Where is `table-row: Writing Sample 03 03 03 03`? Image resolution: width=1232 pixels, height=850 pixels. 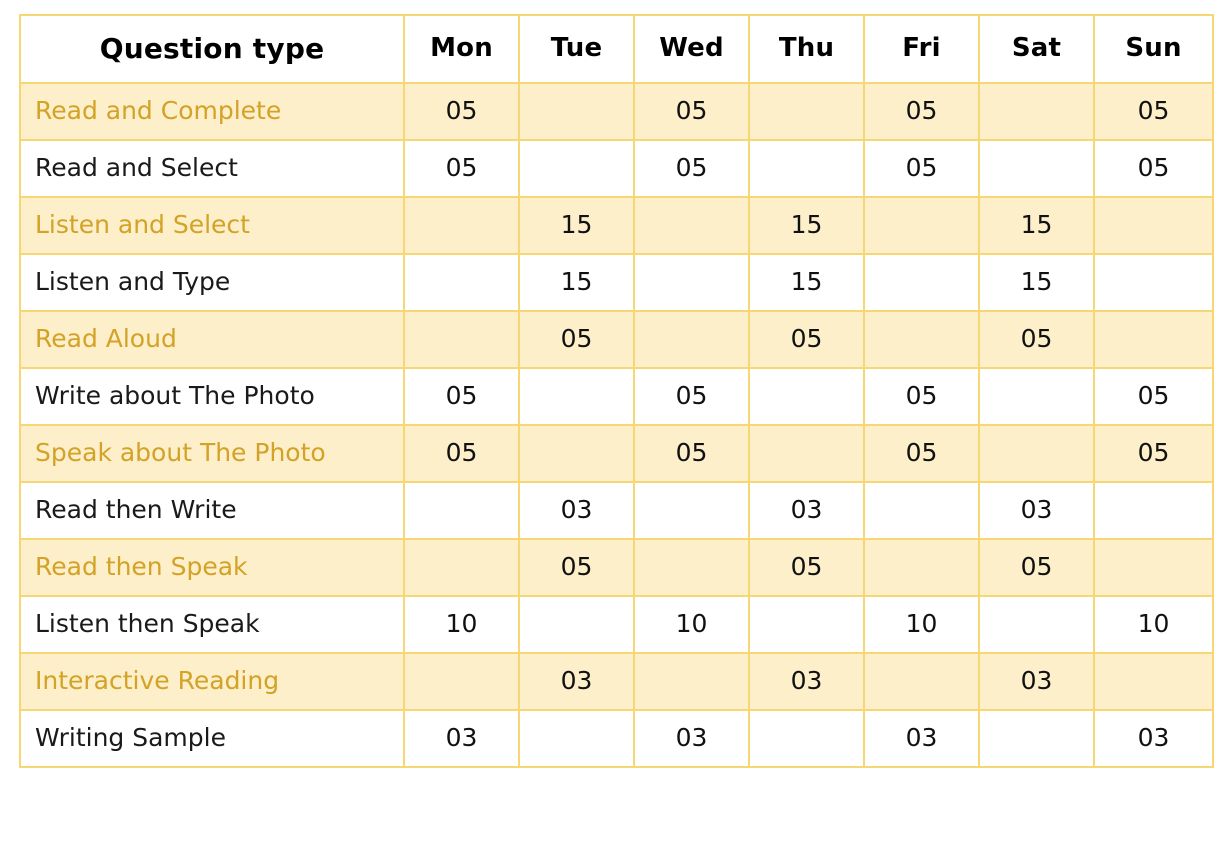 table-row: Writing Sample 03 03 03 03 is located at coordinates (616, 738).